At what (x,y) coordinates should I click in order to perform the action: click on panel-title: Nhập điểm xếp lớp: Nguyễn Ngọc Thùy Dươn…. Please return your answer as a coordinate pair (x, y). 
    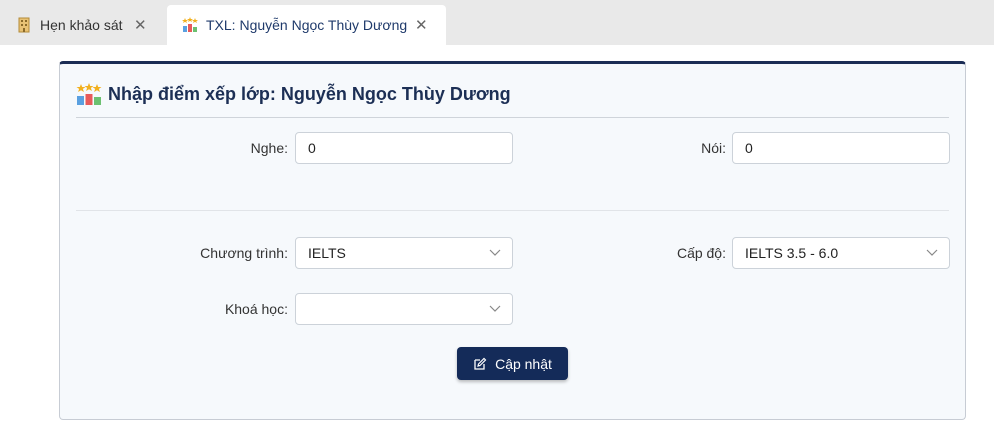
    Looking at the image, I should click on (309, 93).